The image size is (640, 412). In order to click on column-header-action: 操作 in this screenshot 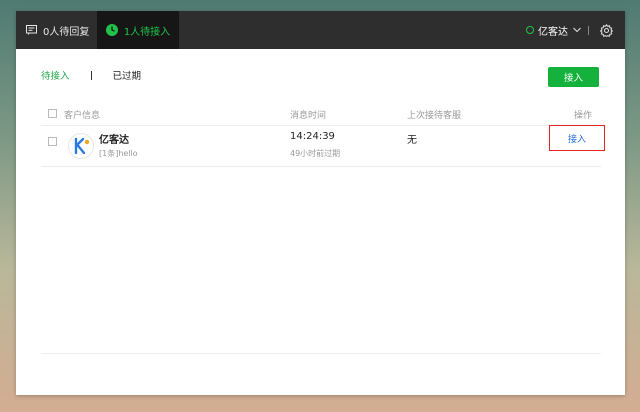, I will do `click(583, 116)`.